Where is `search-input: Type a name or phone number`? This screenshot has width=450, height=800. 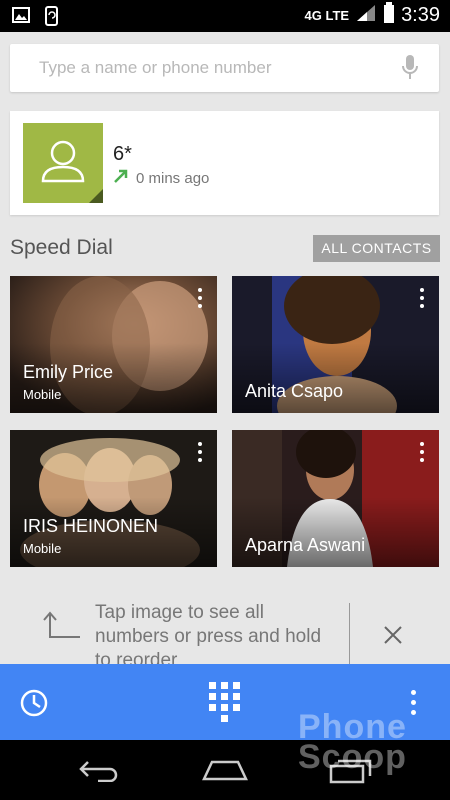
search-input: Type a name or phone number is located at coordinates (224, 68).